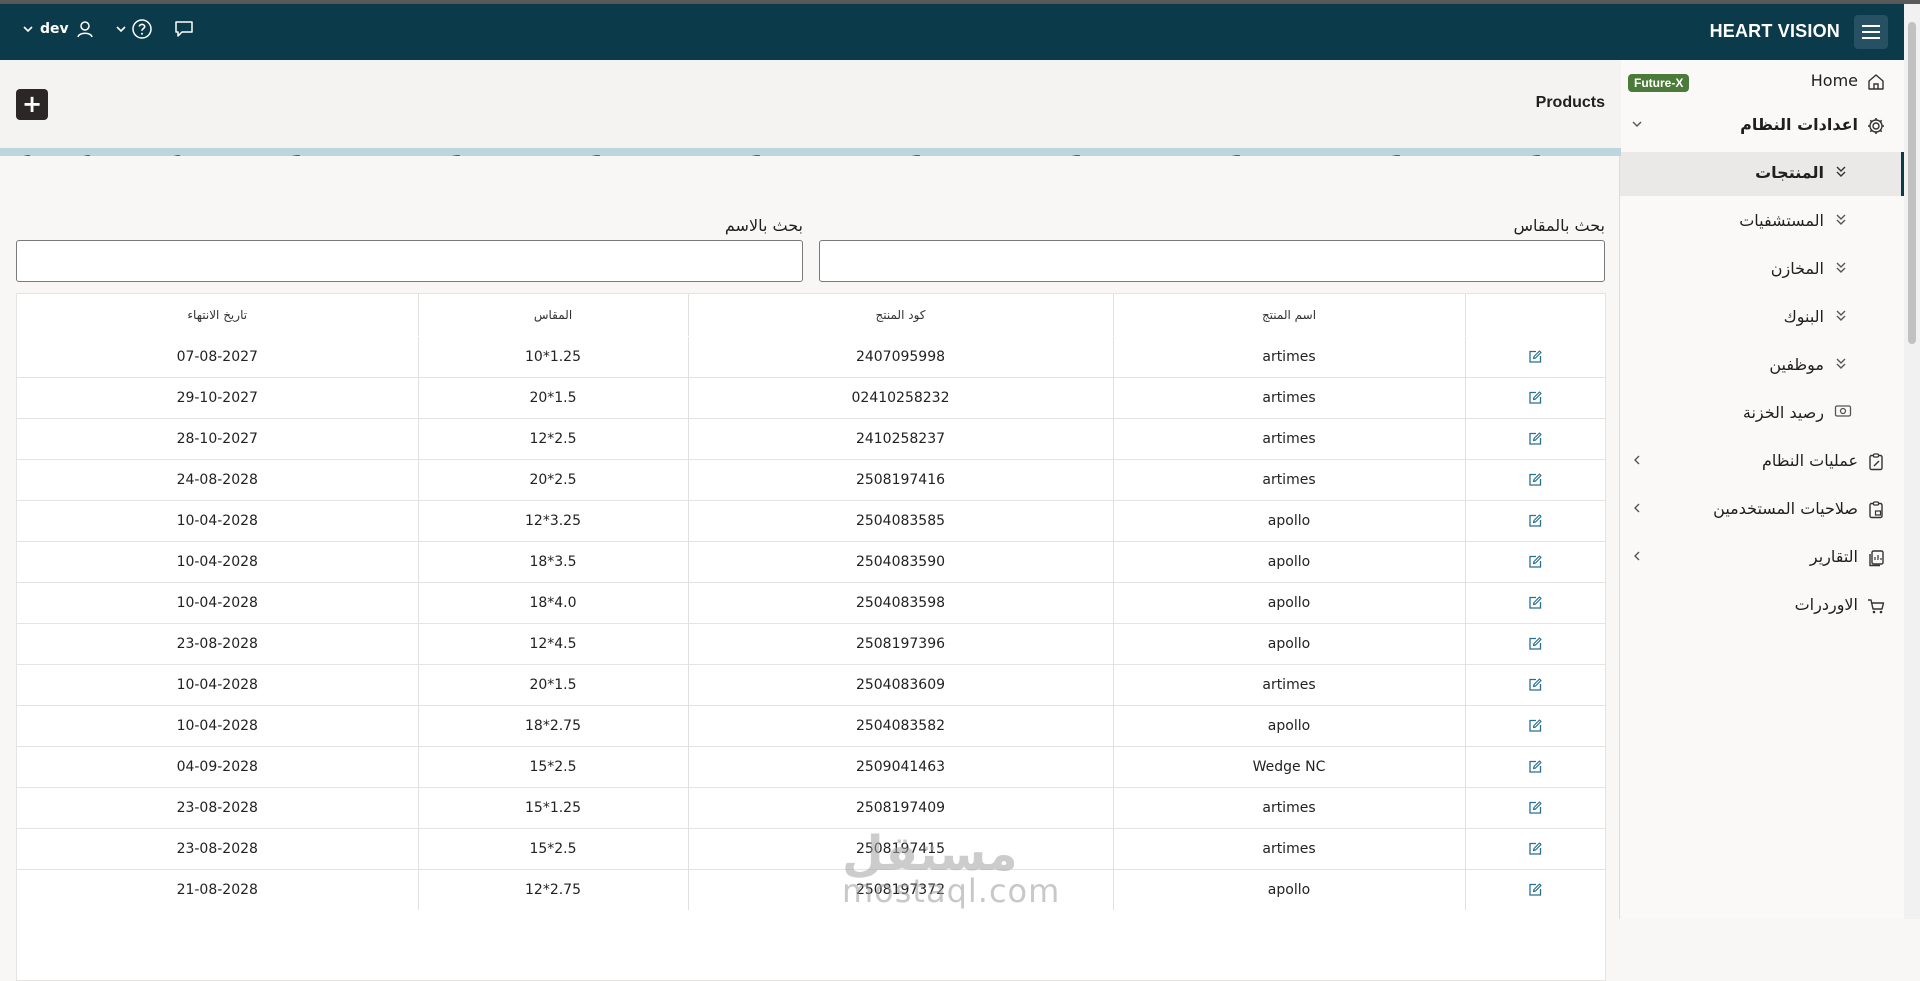 The image size is (1920, 981). What do you see at coordinates (1289, 315) in the screenshot?
I see `column-header-name: اسم المنتج` at bounding box center [1289, 315].